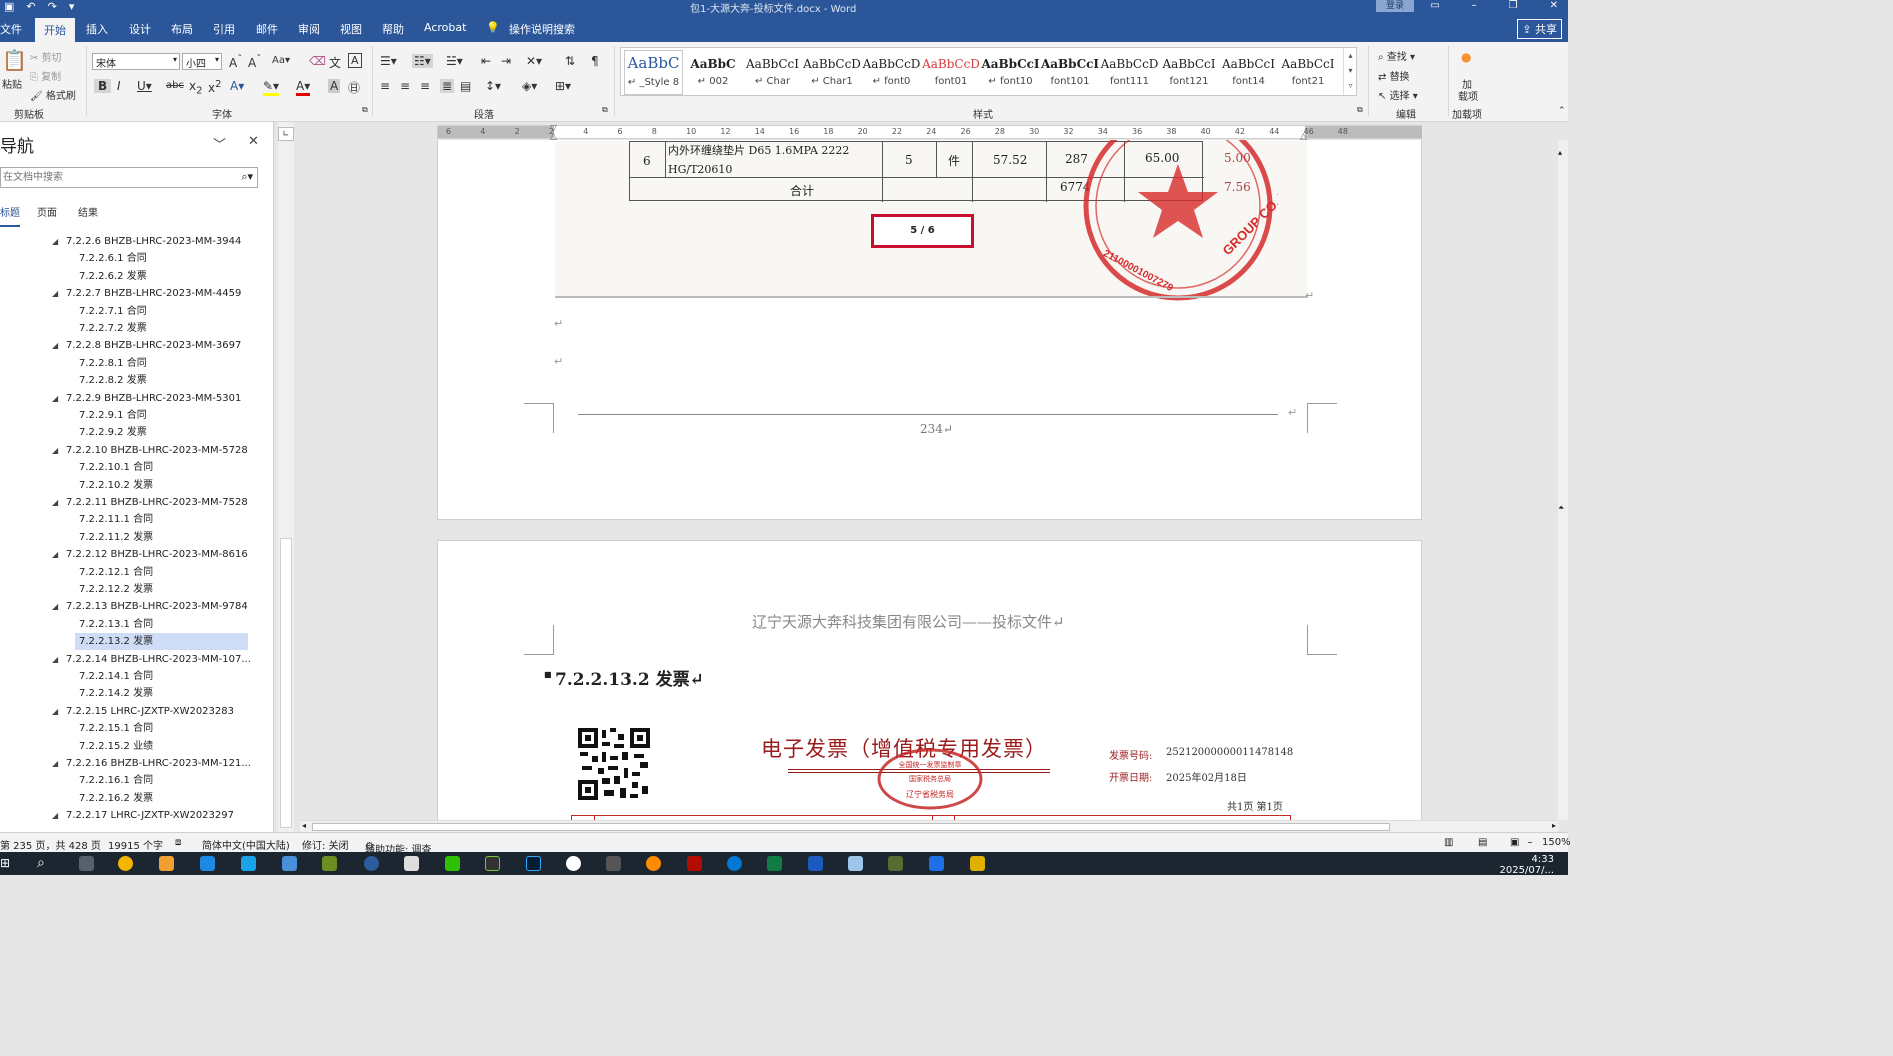 This screenshot has height=1056, width=1893. Describe the element at coordinates (1562, 111) in the screenshot. I see `collapse-ribbon-icon: ⌃` at that location.